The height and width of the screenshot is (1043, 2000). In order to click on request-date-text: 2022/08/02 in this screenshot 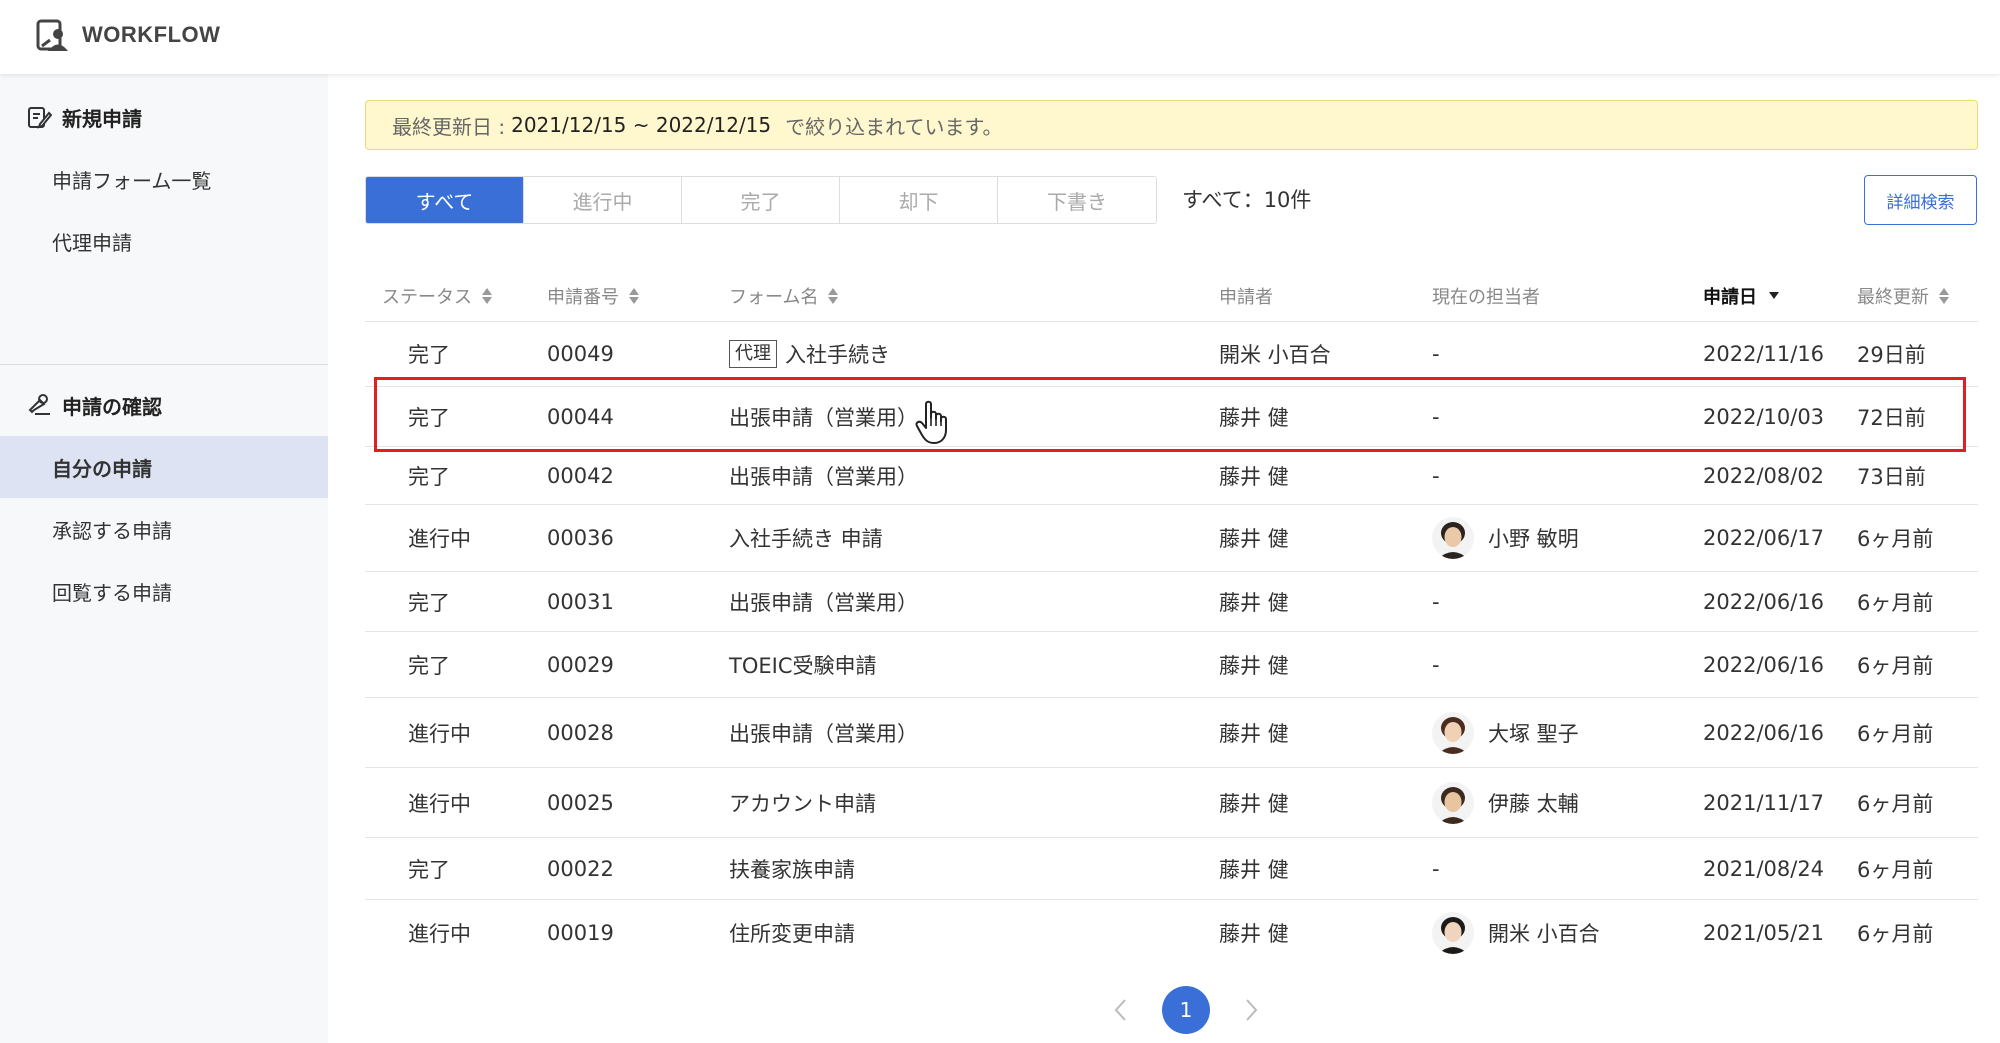, I will do `click(1764, 475)`.